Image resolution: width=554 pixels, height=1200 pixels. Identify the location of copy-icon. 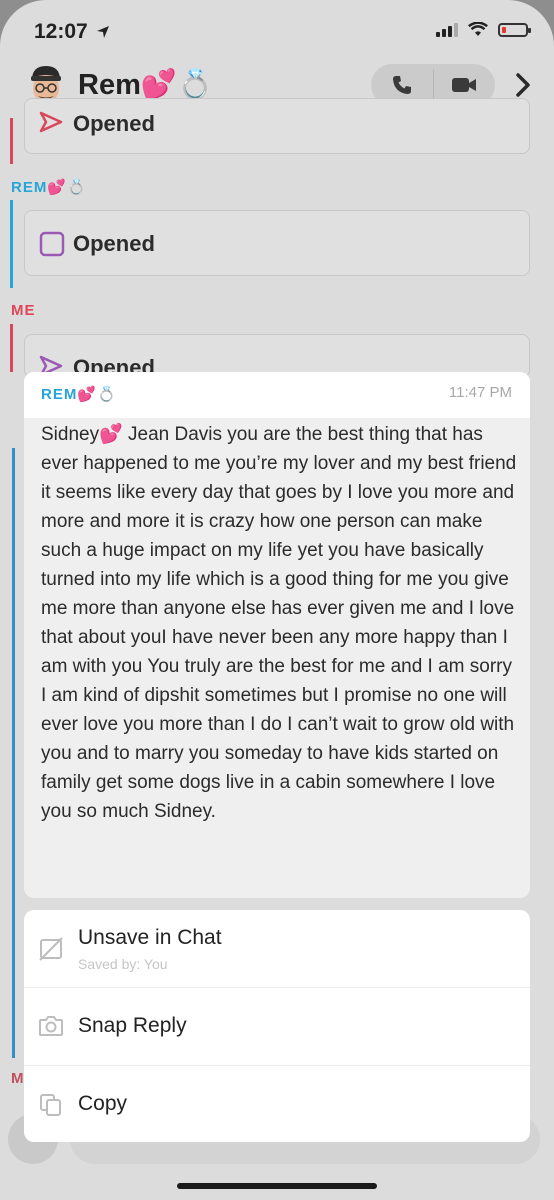
(50, 1105).